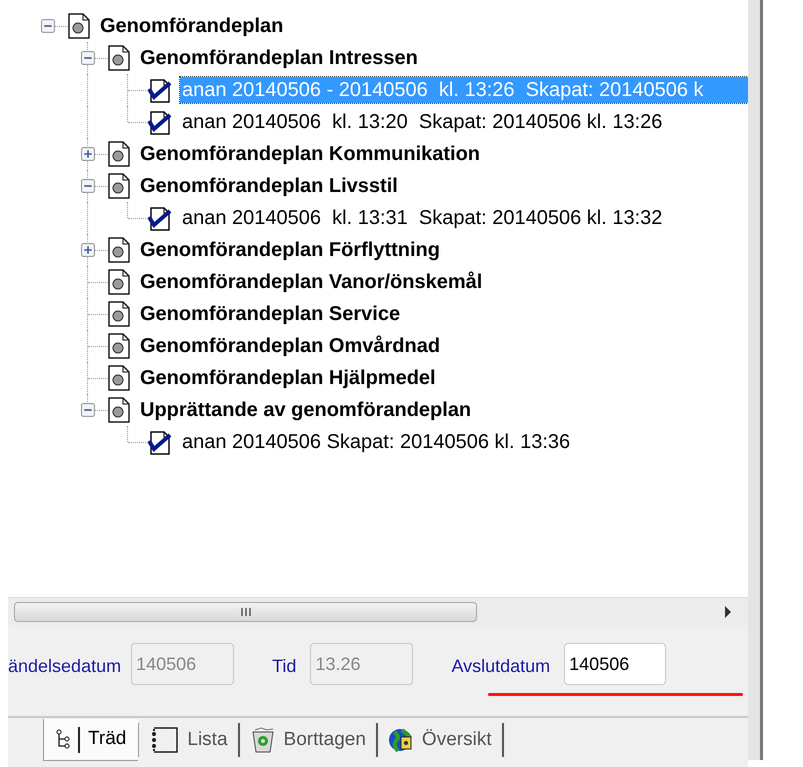 Image resolution: width=803 pixels, height=767 pixels. I want to click on tree-item: Genomförandeplan, so click(192, 26).